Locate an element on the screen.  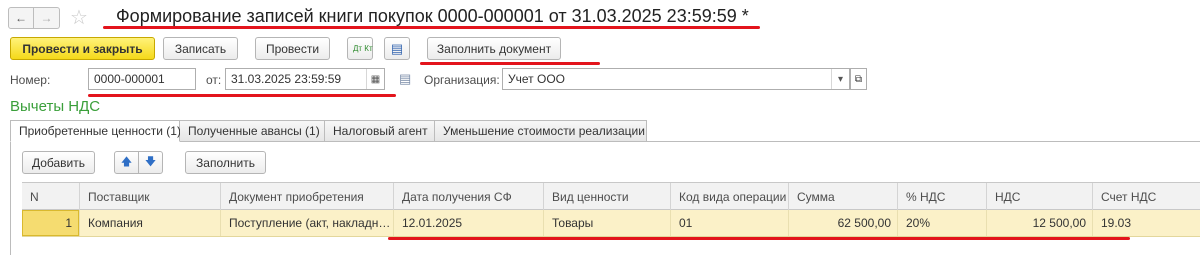
organization-value: Учет ООО is located at coordinates (536, 79).